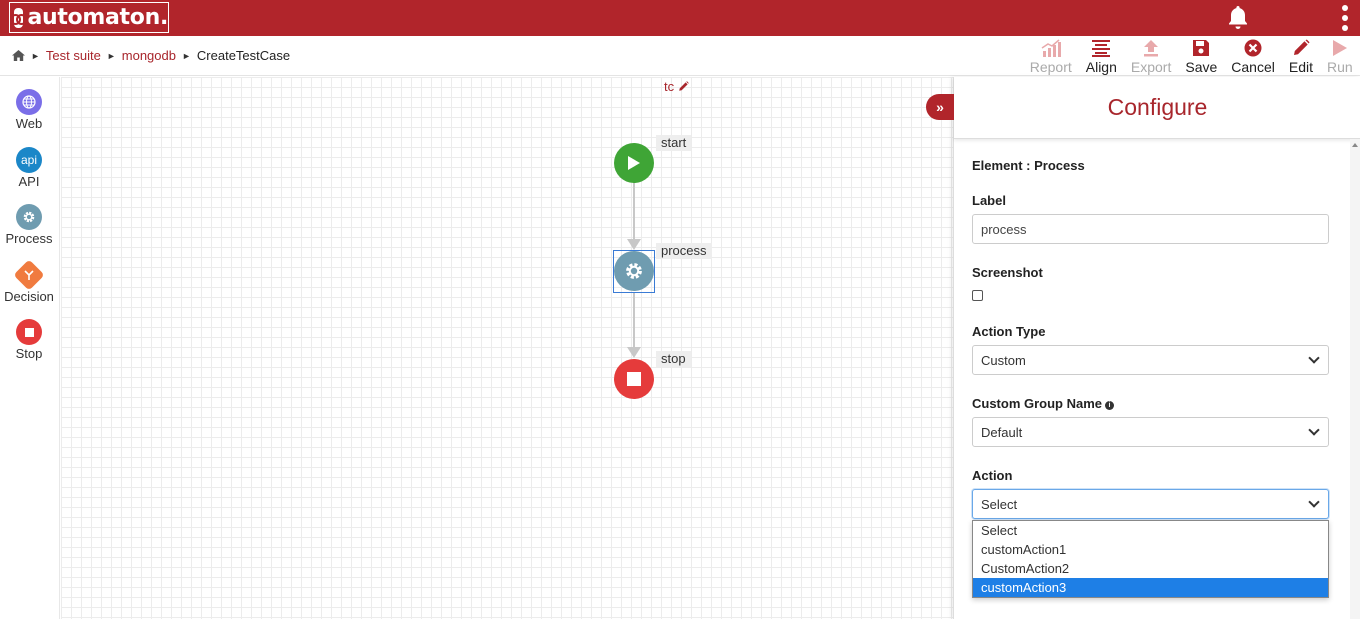 The image size is (1360, 619). Describe the element at coordinates (1345, 18) in the screenshot. I see `more-menu-icon` at that location.